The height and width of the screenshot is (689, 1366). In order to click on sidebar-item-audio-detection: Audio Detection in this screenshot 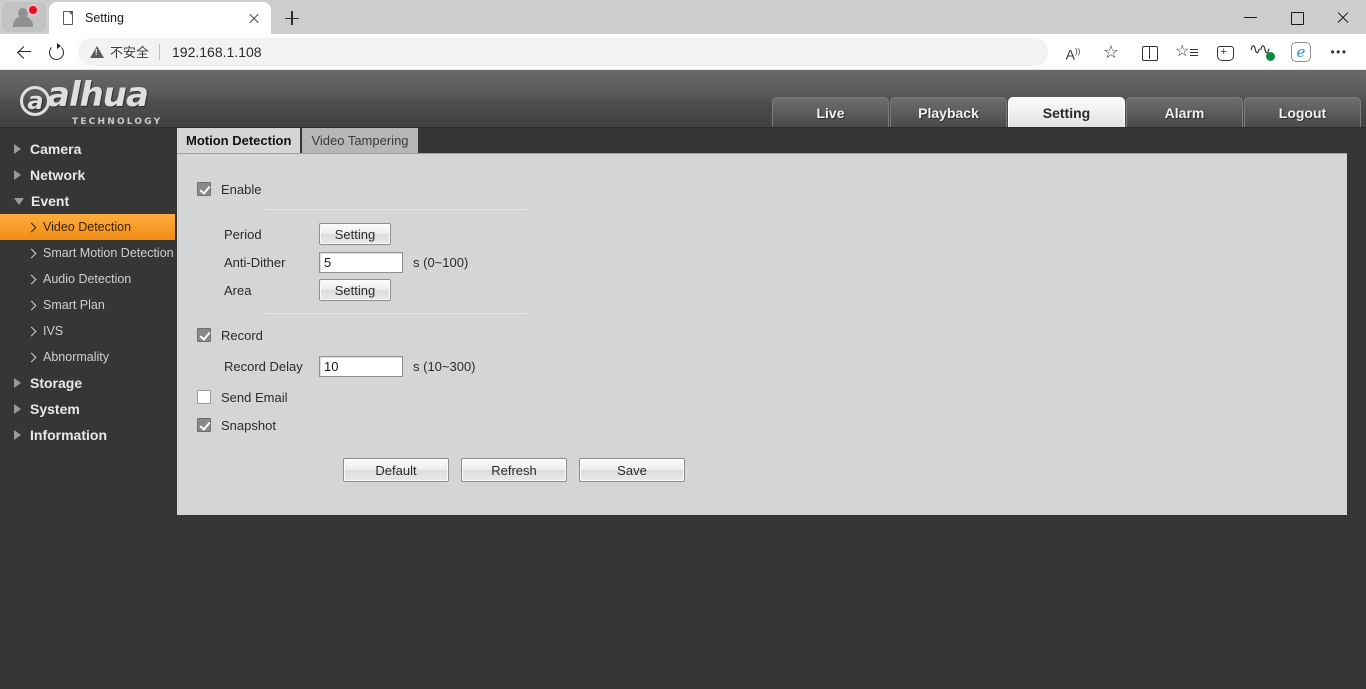, I will do `click(87, 279)`.